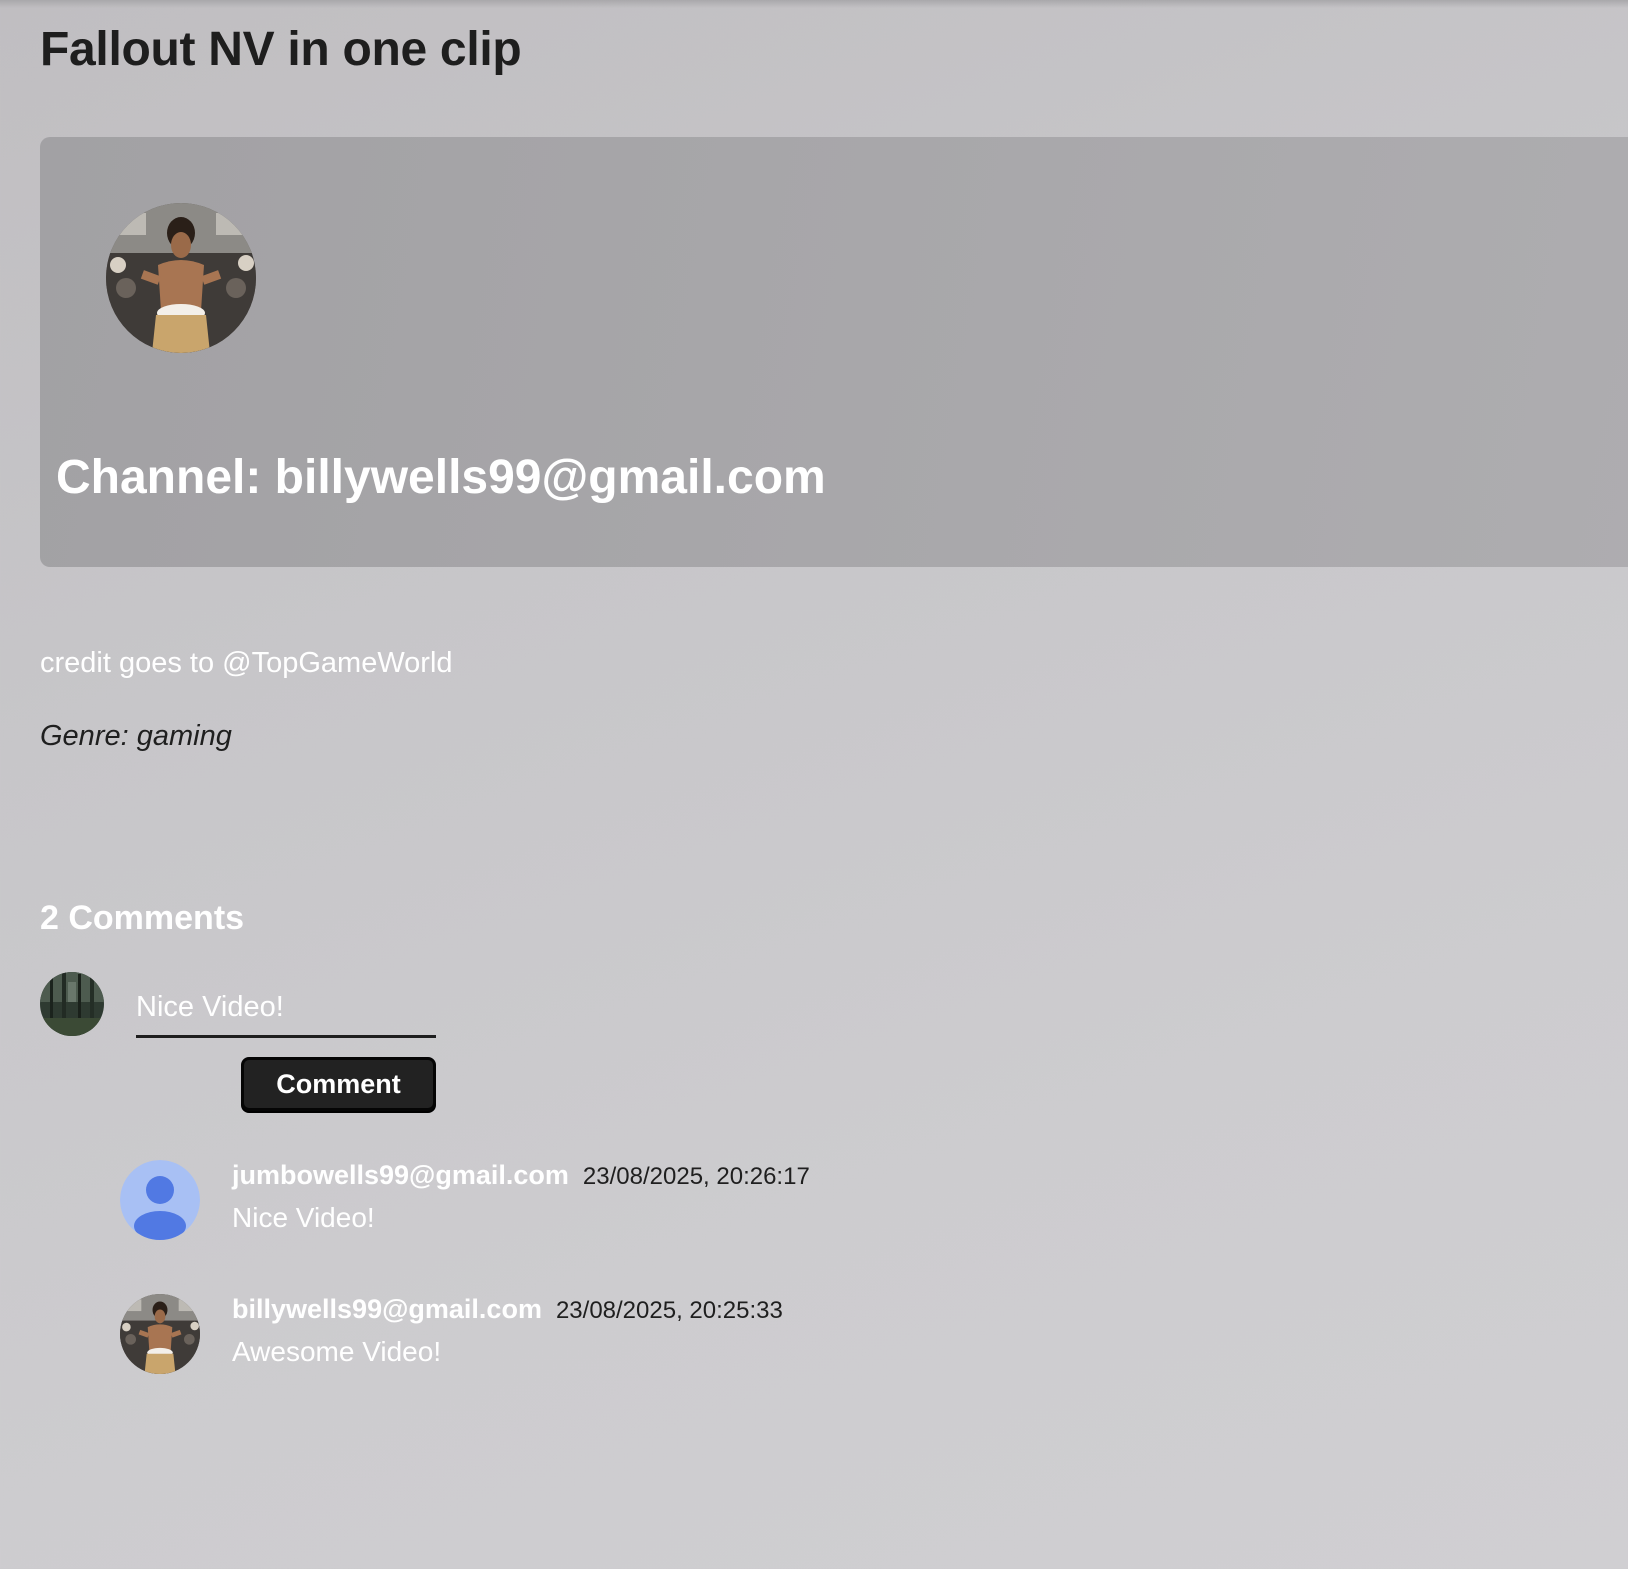 The image size is (1628, 1569). I want to click on comment-author-name: billywells99@gmail.com, so click(387, 1309).